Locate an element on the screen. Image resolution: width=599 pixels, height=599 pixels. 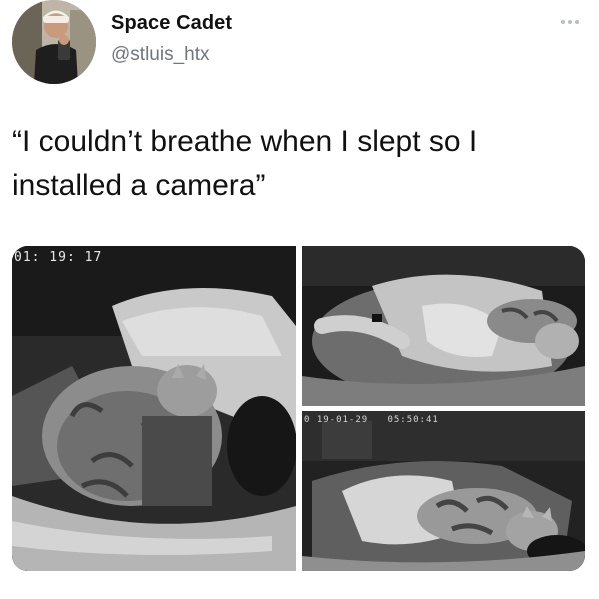
author-handle: @stluis_htx is located at coordinates (160, 55).